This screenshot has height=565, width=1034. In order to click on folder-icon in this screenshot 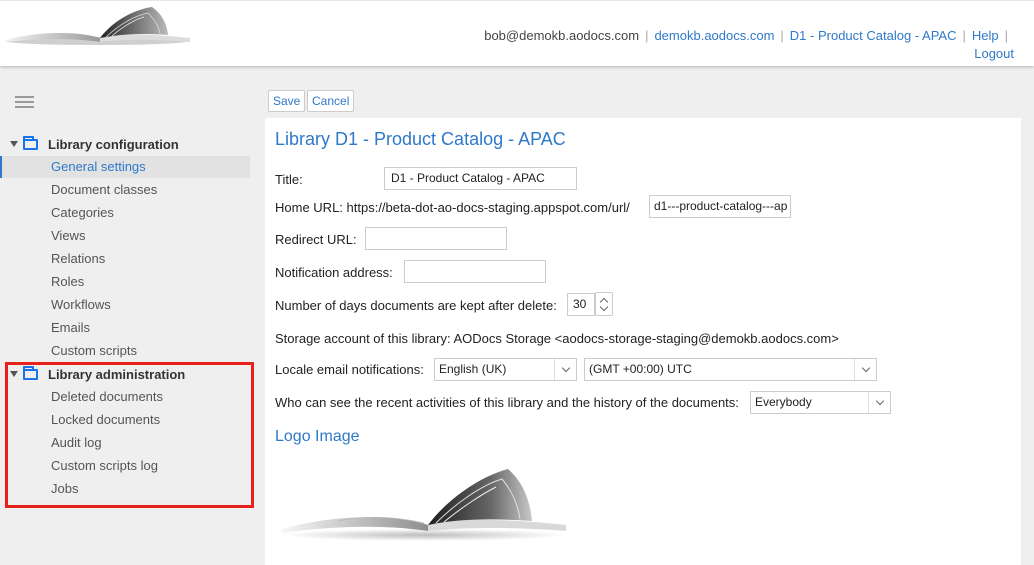, I will do `click(30, 142)`.